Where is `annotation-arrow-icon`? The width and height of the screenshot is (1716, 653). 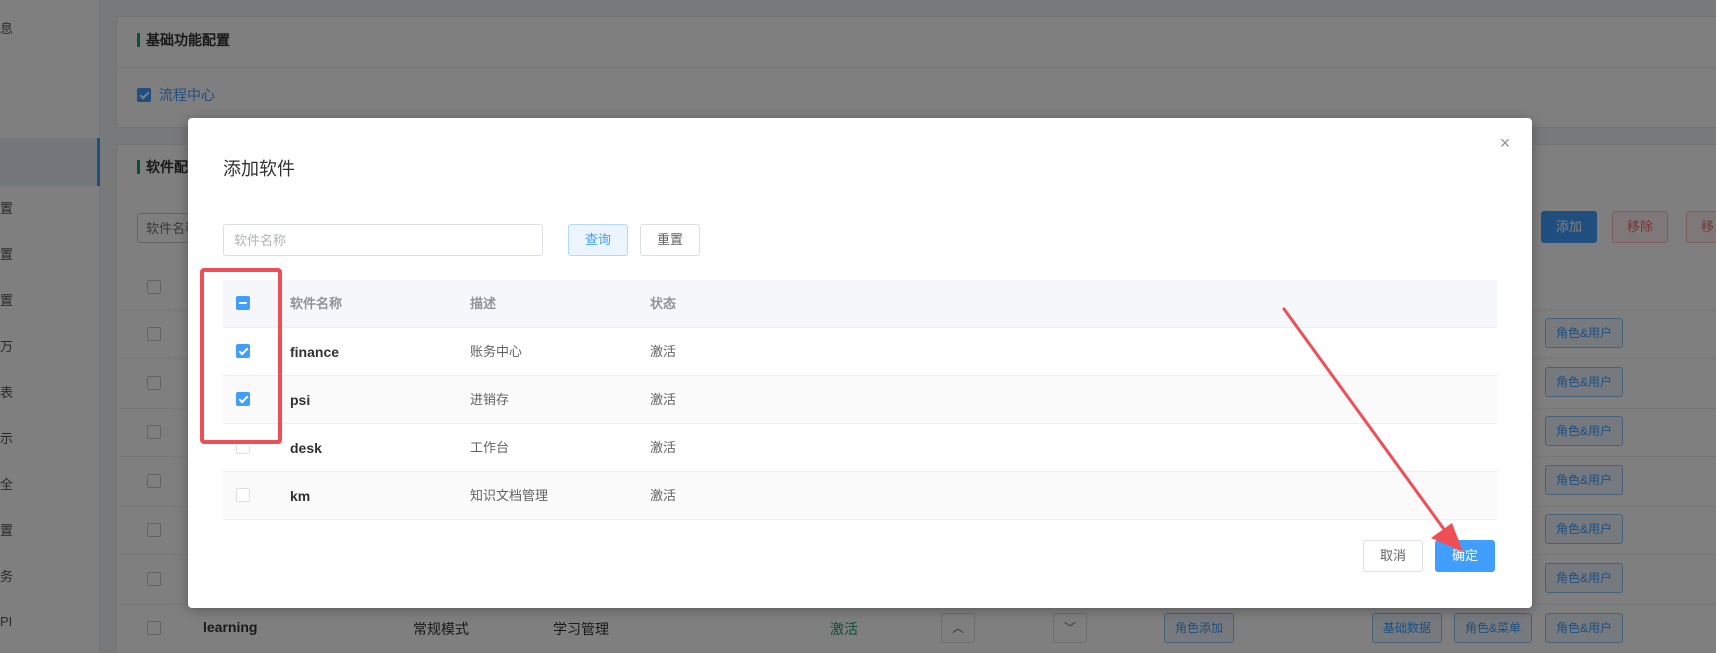 annotation-arrow-icon is located at coordinates (1372, 429).